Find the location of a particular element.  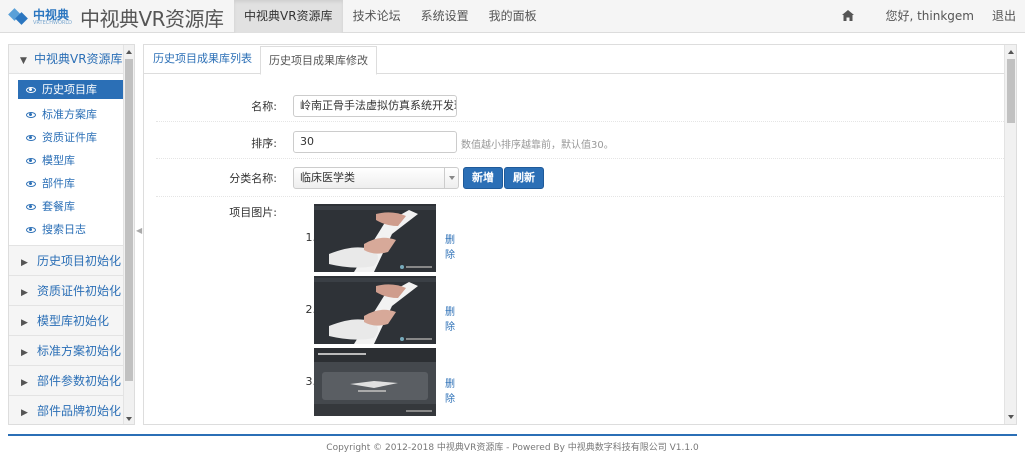

chevron-down-icon: ▼ is located at coordinates (23, 61).